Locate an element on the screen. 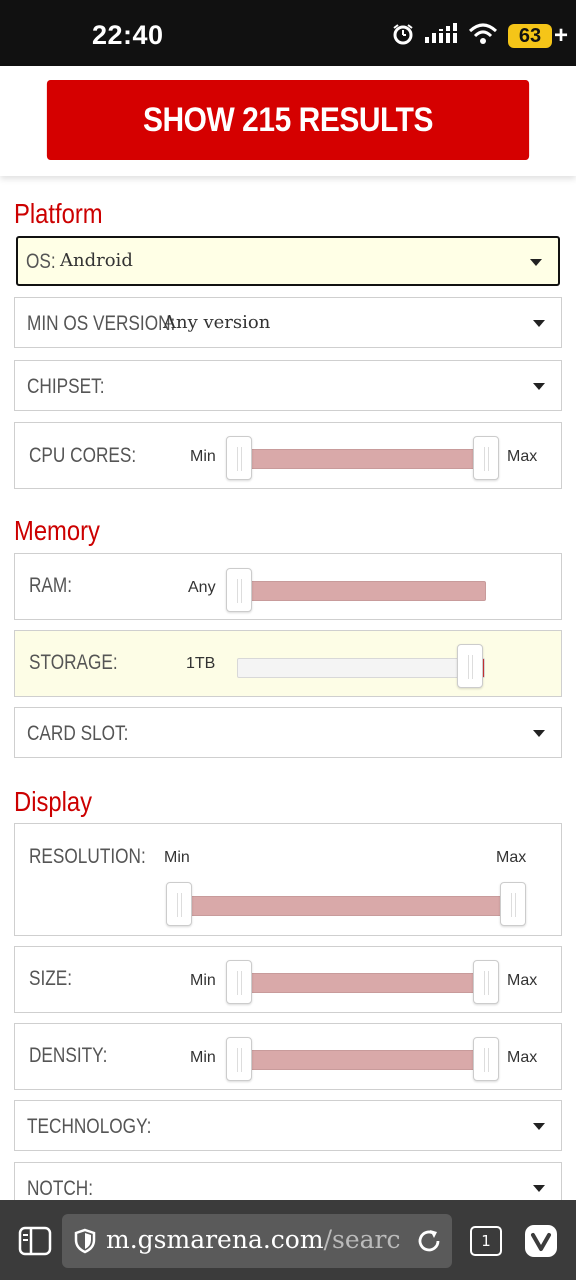  signal-icon is located at coordinates (440, 36).